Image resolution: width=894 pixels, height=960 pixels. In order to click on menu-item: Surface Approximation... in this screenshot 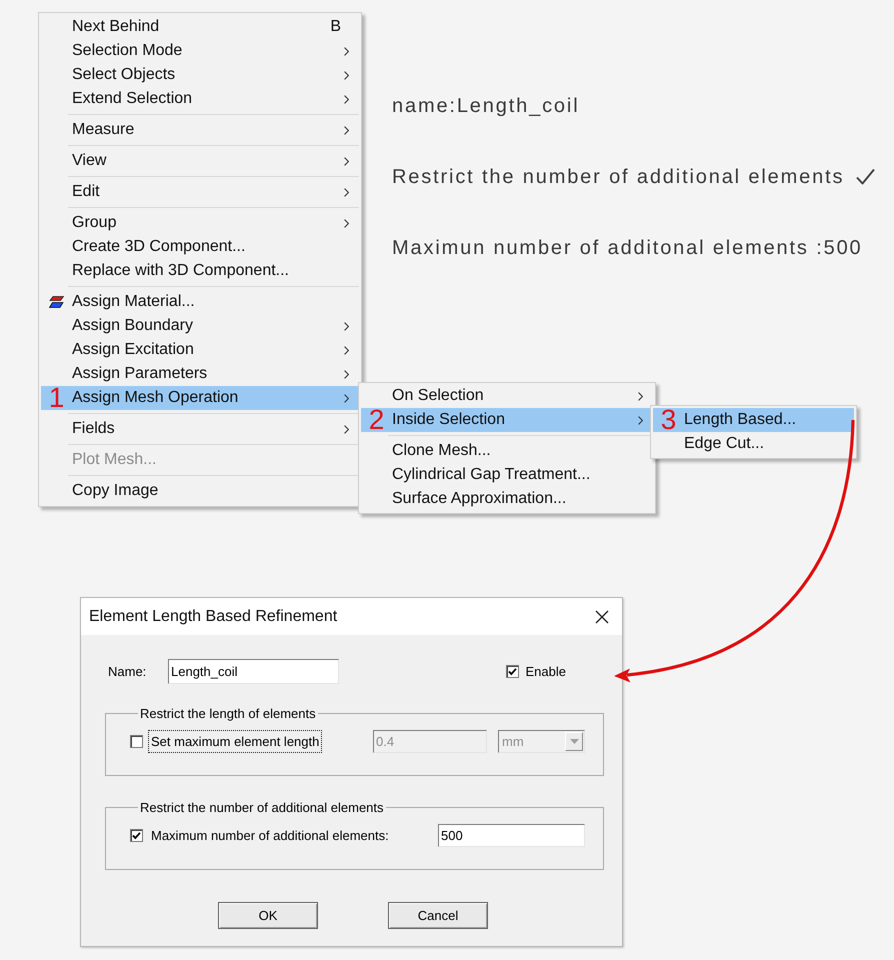, I will do `click(507, 499)`.